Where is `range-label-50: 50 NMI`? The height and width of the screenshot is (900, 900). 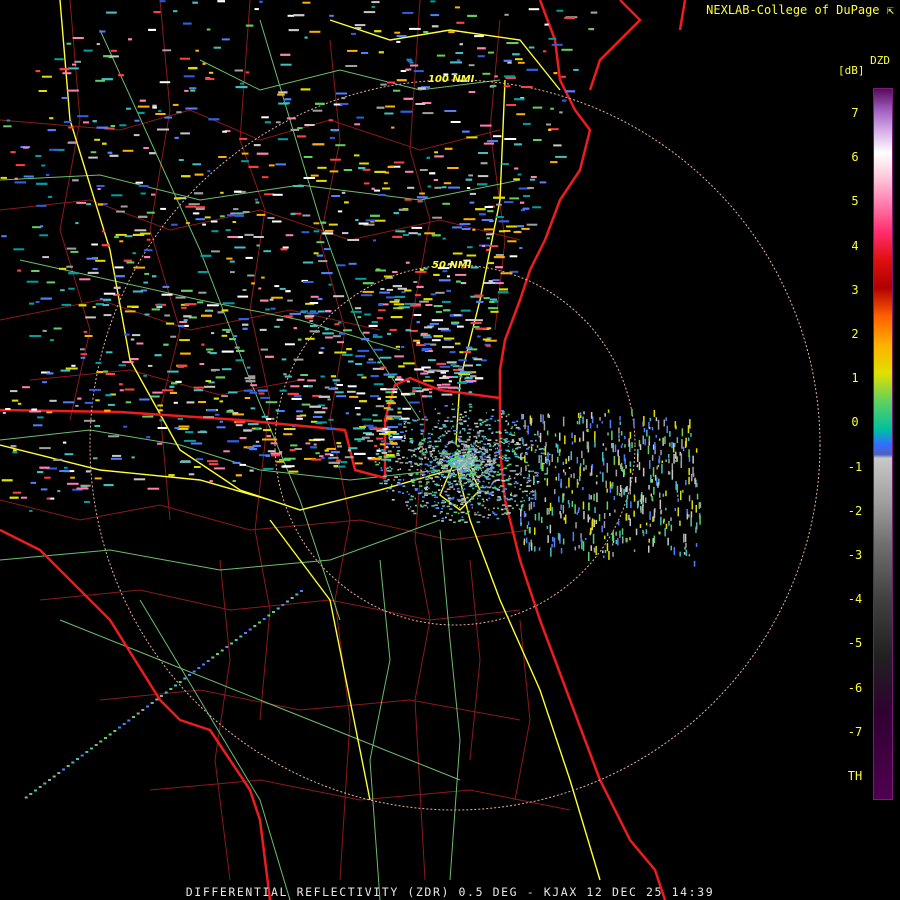
range-label-50: 50 NMI is located at coordinates (452, 265).